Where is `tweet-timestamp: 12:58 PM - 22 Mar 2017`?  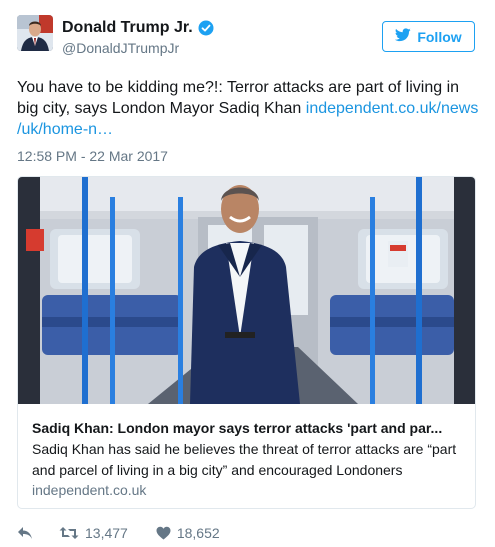 tweet-timestamp: 12:58 PM - 22 Mar 2017 is located at coordinates (92, 156).